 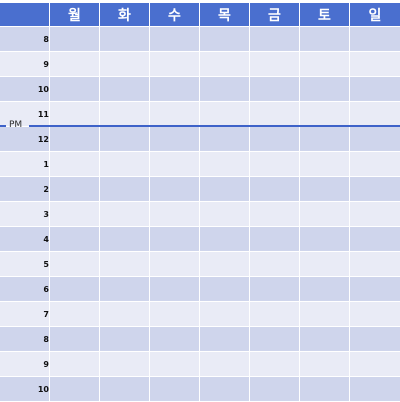 I want to click on day-header-tue: 화, so click(x=125, y=15).